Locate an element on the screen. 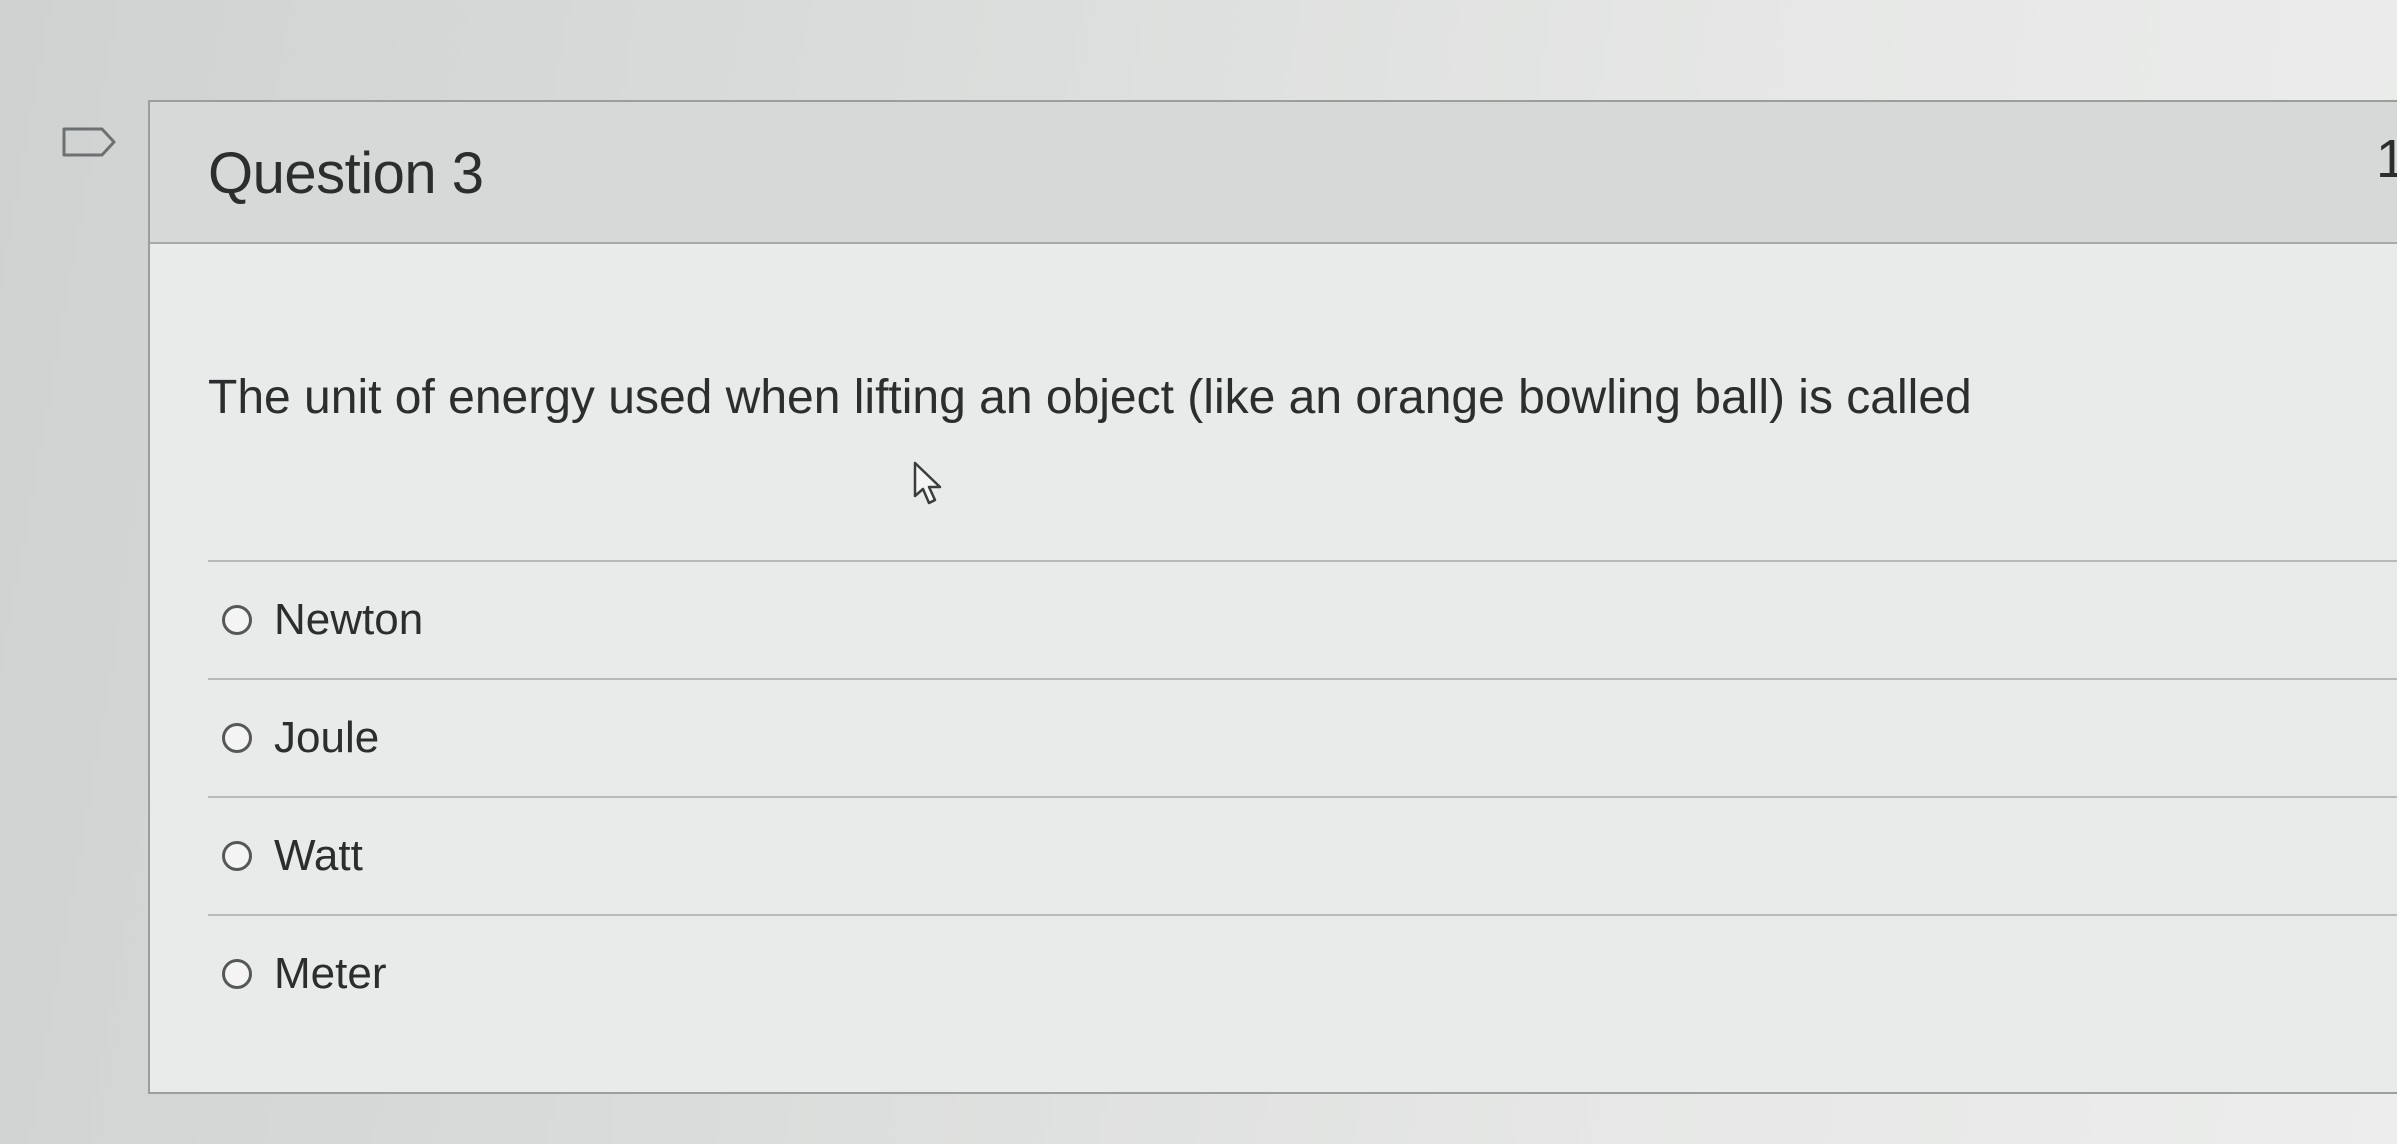  answer-label: Watt is located at coordinates (318, 855).